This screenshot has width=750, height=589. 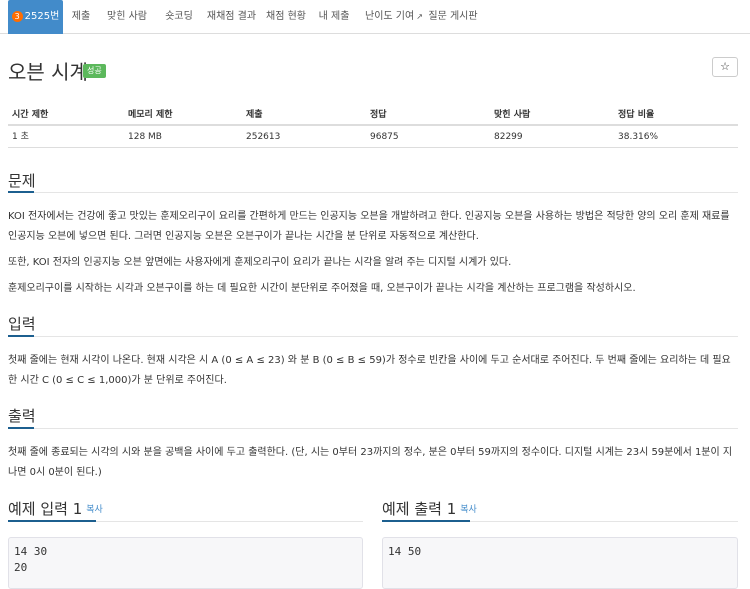 What do you see at coordinates (150, 115) in the screenshot?
I see `header-memory-limit: 메모리 제한` at bounding box center [150, 115].